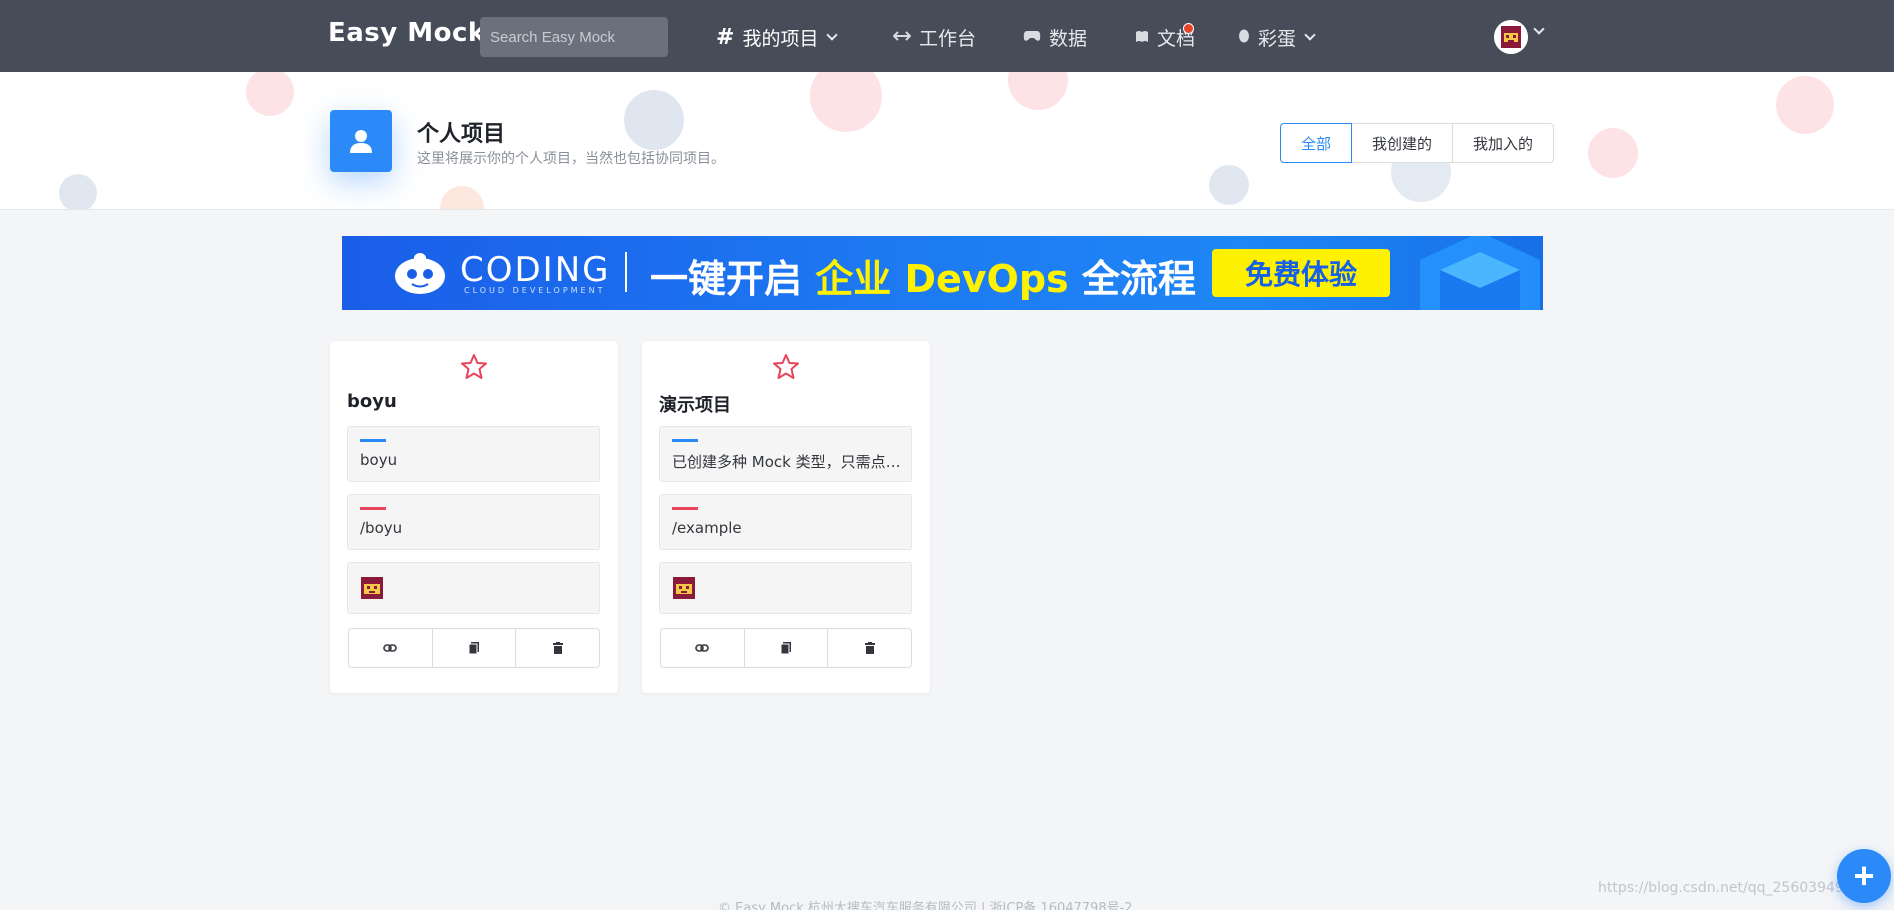 The width and height of the screenshot is (1894, 910). I want to click on project-name: 演示项目, so click(695, 404).